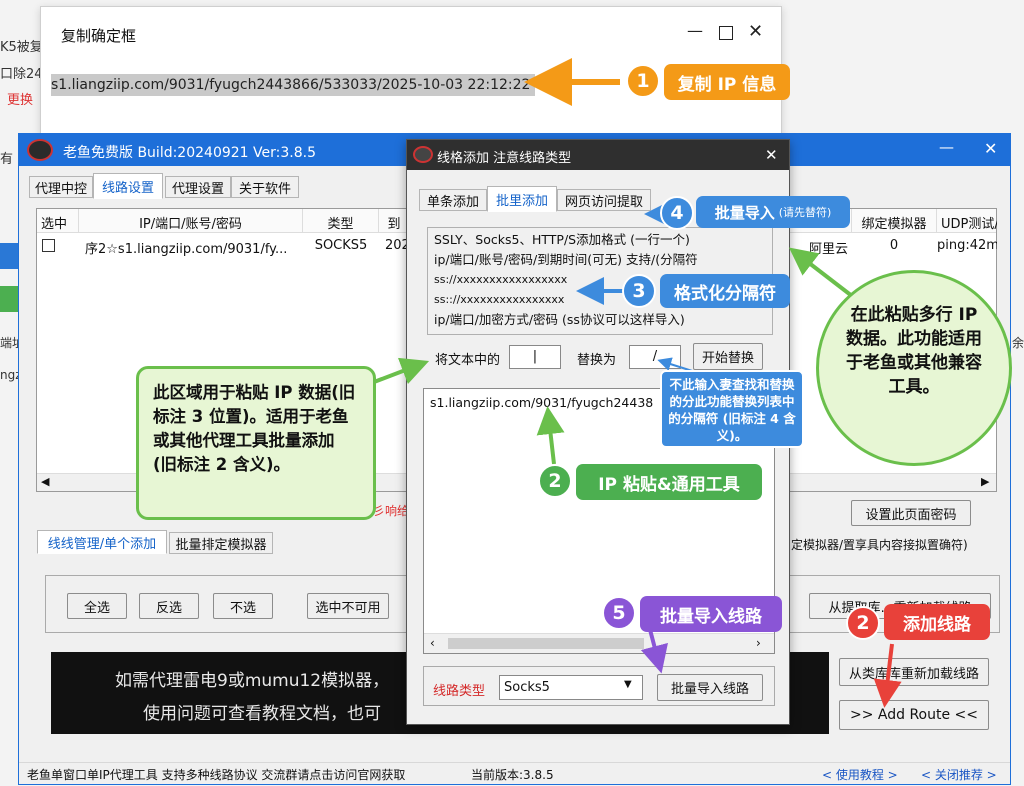  I want to click on label-format-separator: 格式化分隔符, so click(725, 291).